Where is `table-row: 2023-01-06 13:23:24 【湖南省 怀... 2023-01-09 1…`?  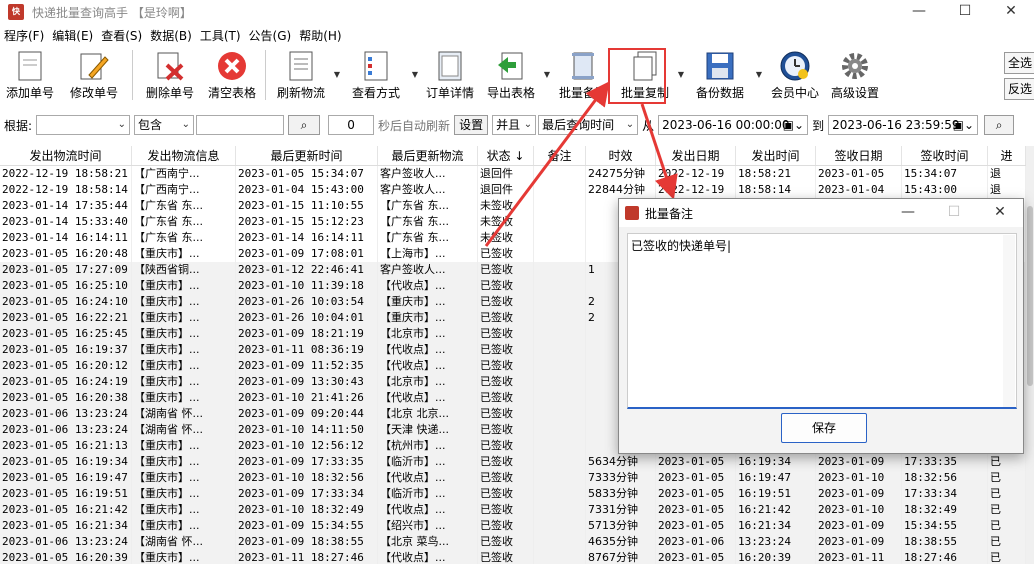
table-row: 2023-01-06 13:23:24 【湖南省 怀... 2023-01-09 1… is located at coordinates (513, 542).